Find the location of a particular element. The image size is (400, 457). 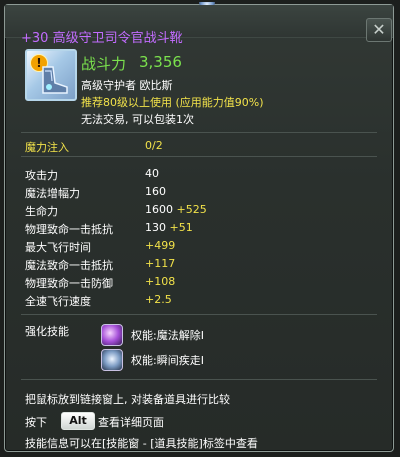

stat-label: 魔法增幅力 is located at coordinates (52, 193).